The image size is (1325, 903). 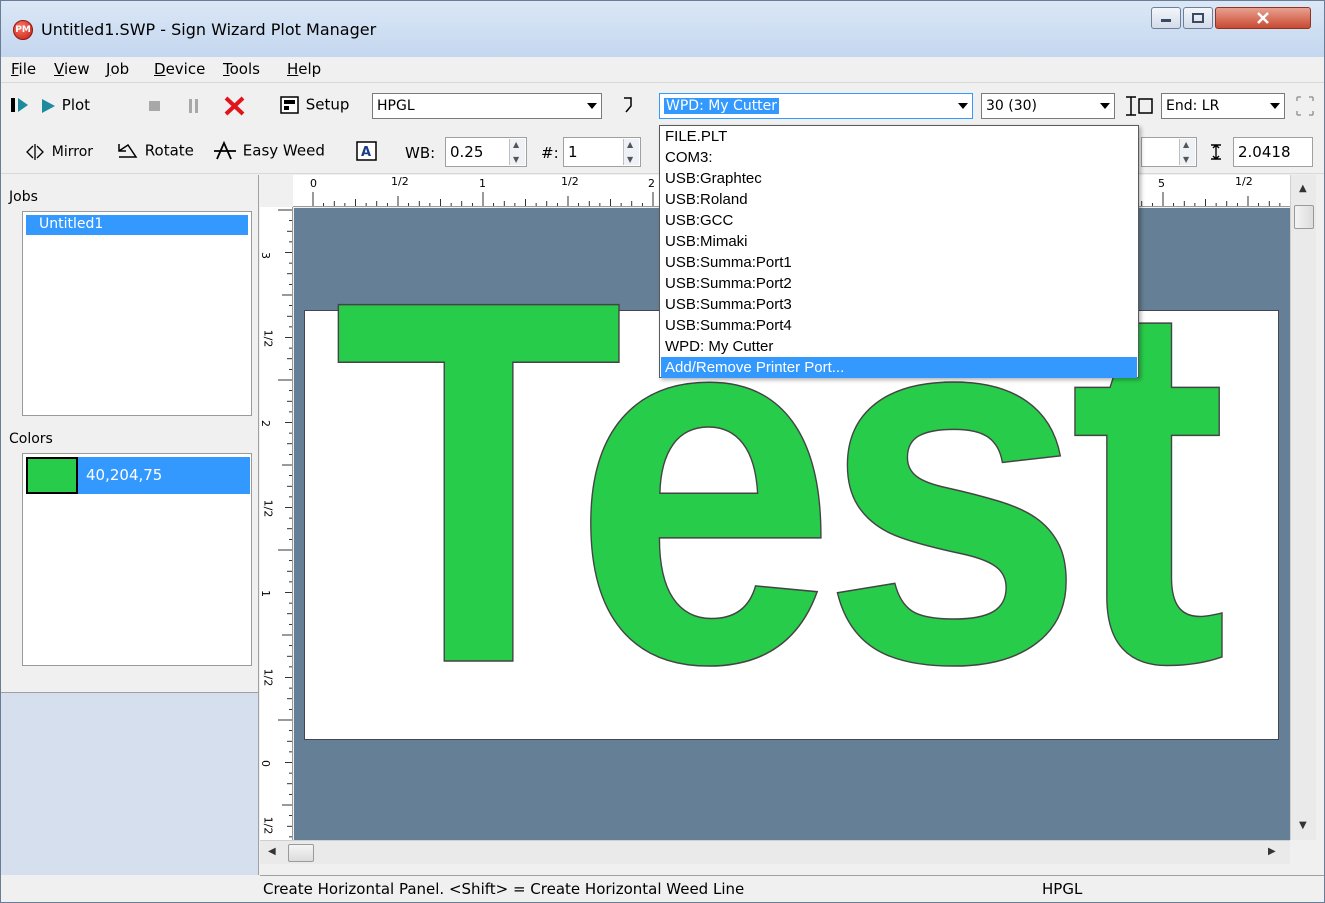 I want to click on menu-bar: File View Job Device Tools Help, so click(x=662, y=70).